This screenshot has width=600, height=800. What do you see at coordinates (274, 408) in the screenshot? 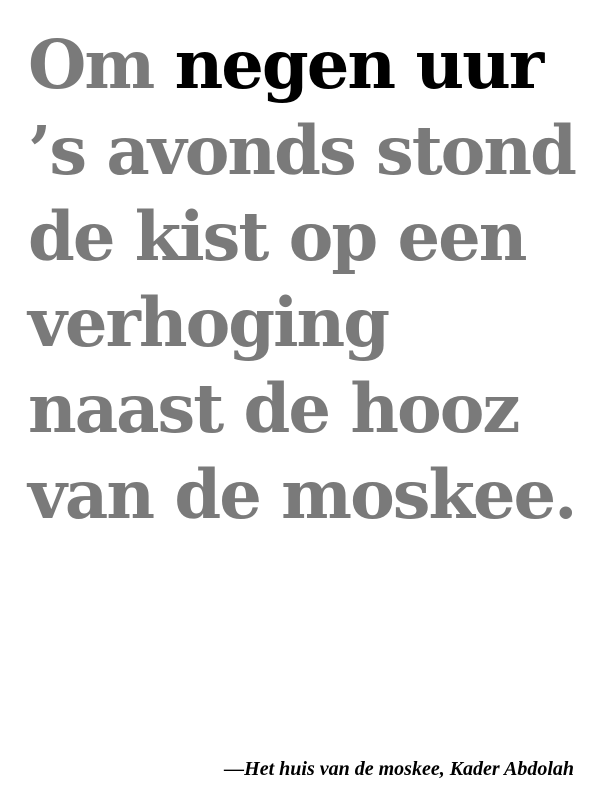
I see `quote-line-5: naast de hooz` at bounding box center [274, 408].